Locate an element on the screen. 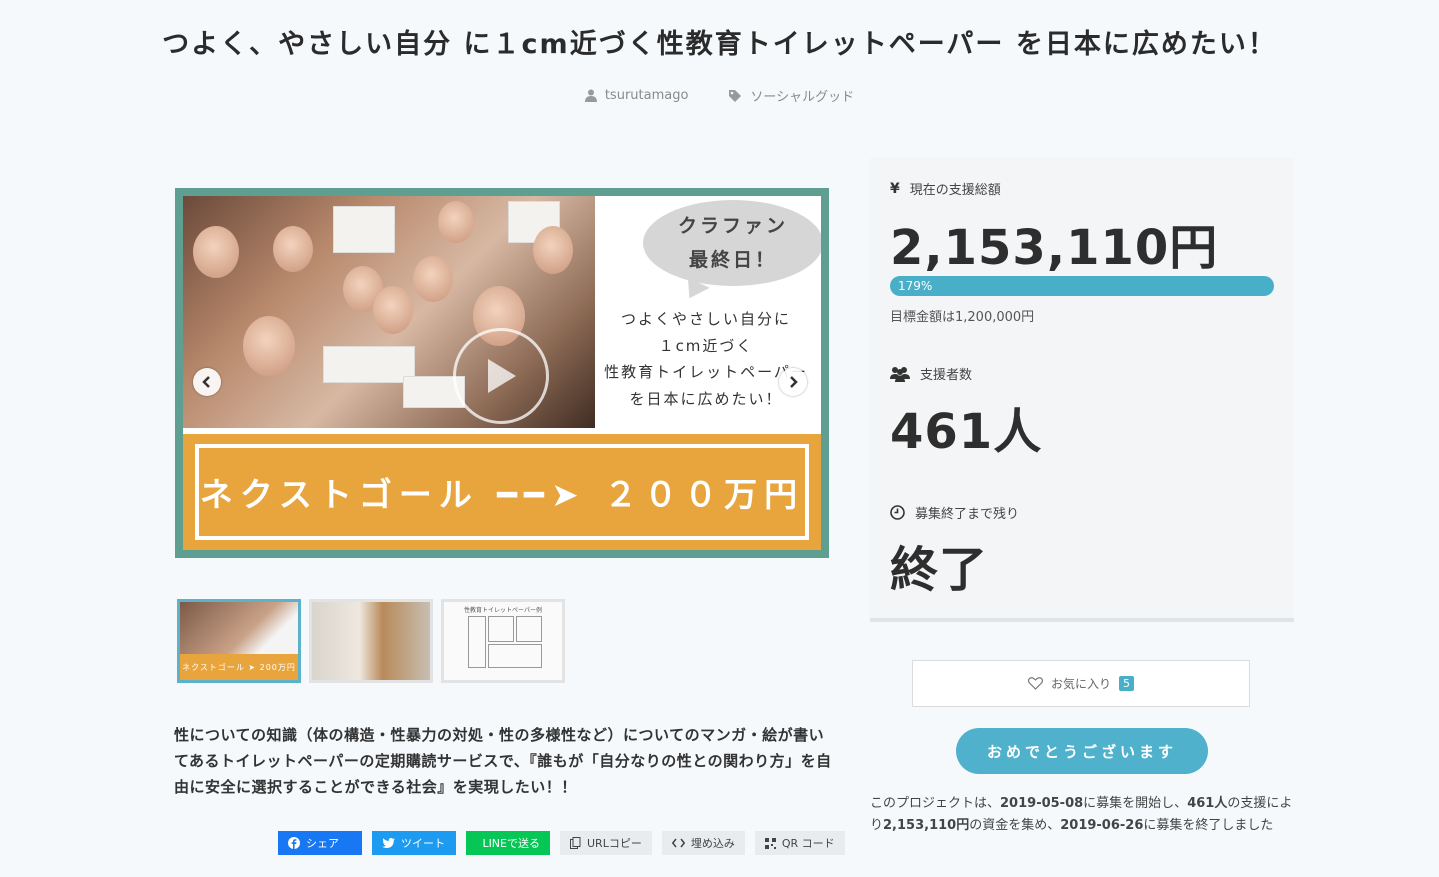  embed-button: 埋め込み is located at coordinates (703, 843).